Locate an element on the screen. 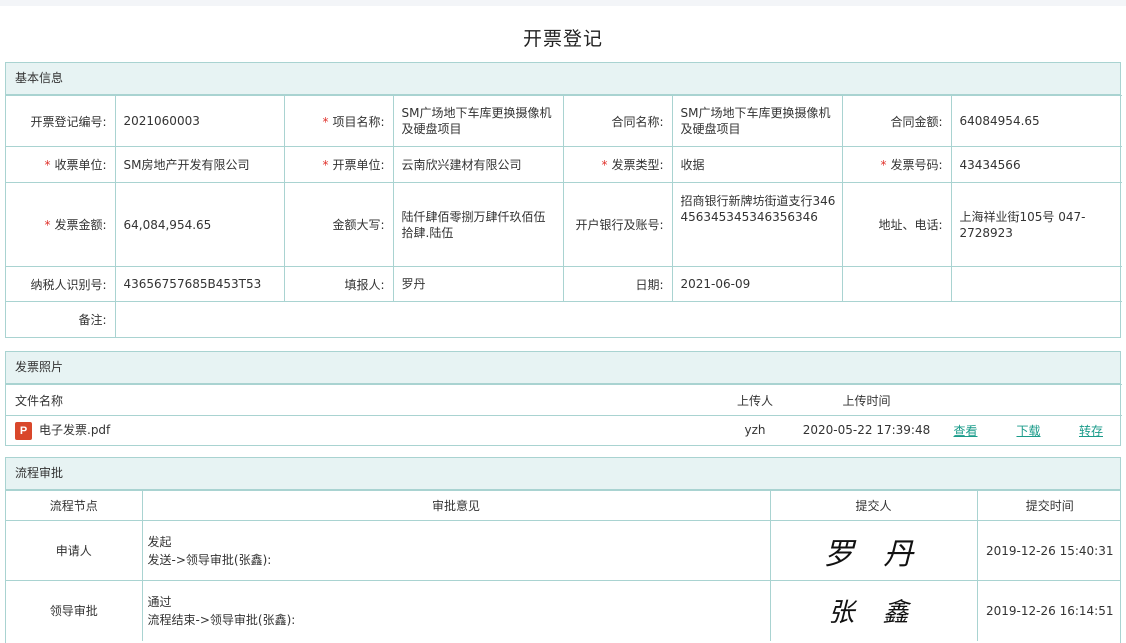 The height and width of the screenshot is (643, 1126). flow-detail: 流程结束->领导审批(张鑫): is located at coordinates (221, 619).